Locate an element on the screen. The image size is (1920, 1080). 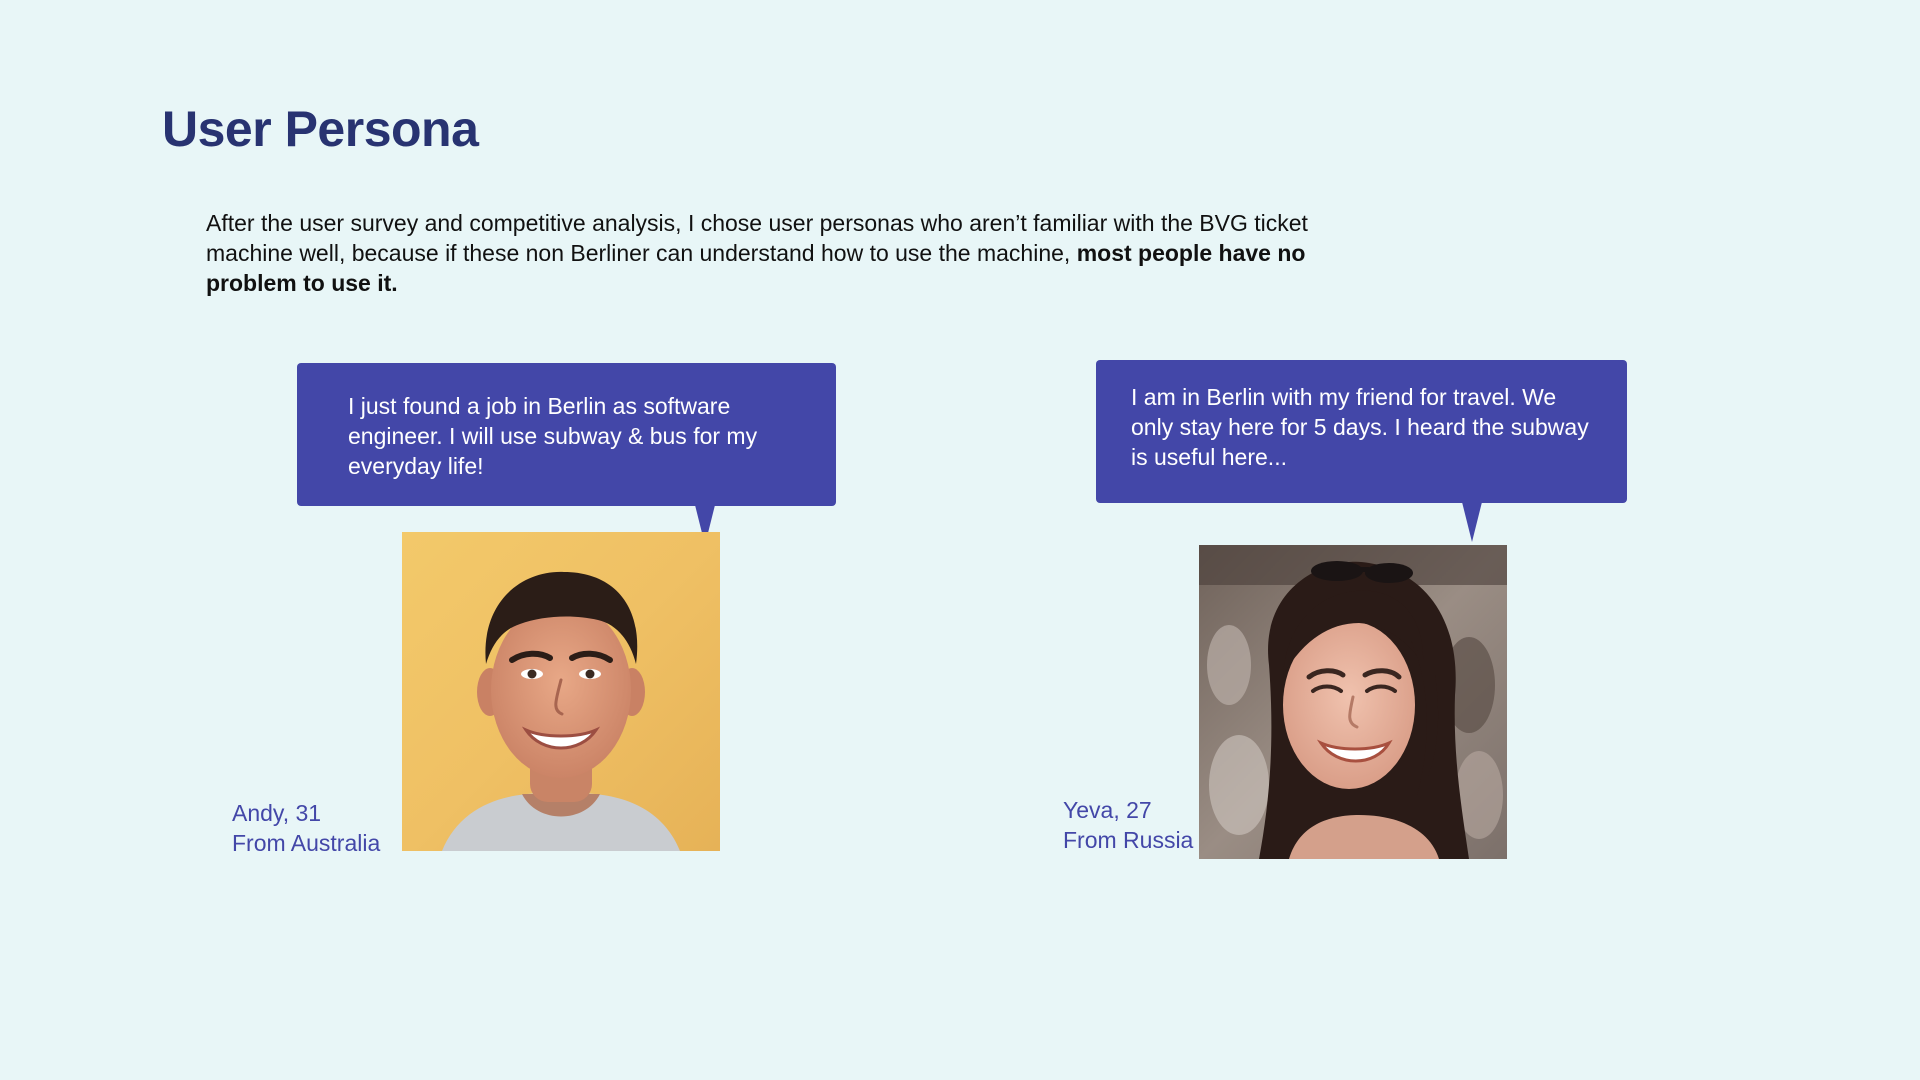
photo-andy is located at coordinates (561, 691).